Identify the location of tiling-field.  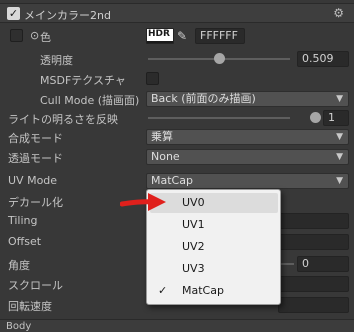
(313, 221).